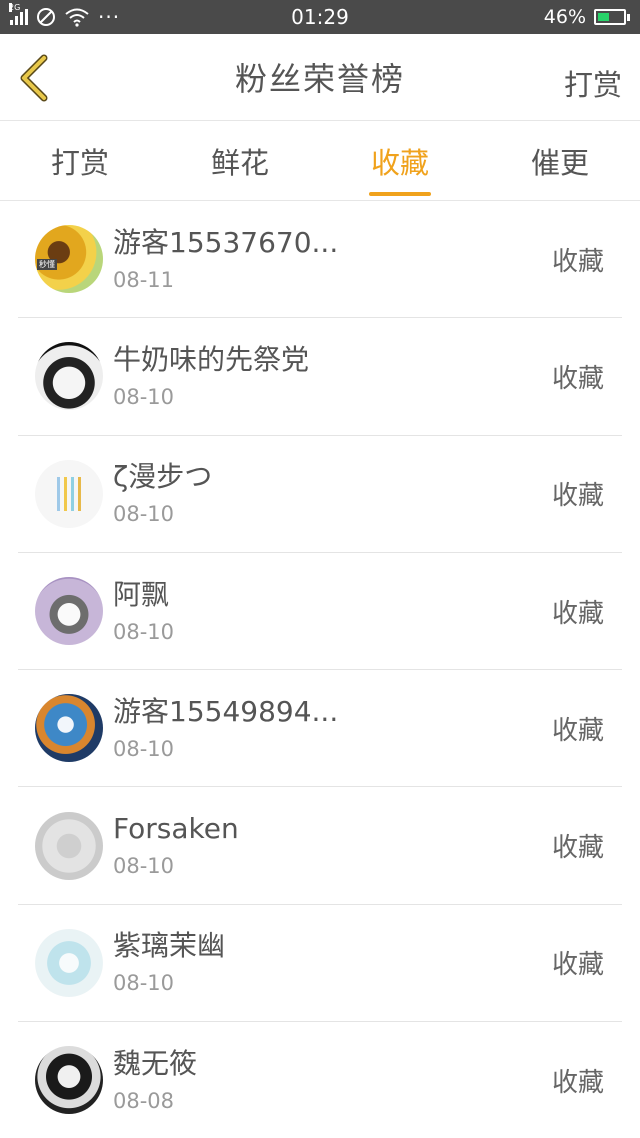  I want to click on tab-label: 打赏, so click(79, 162).